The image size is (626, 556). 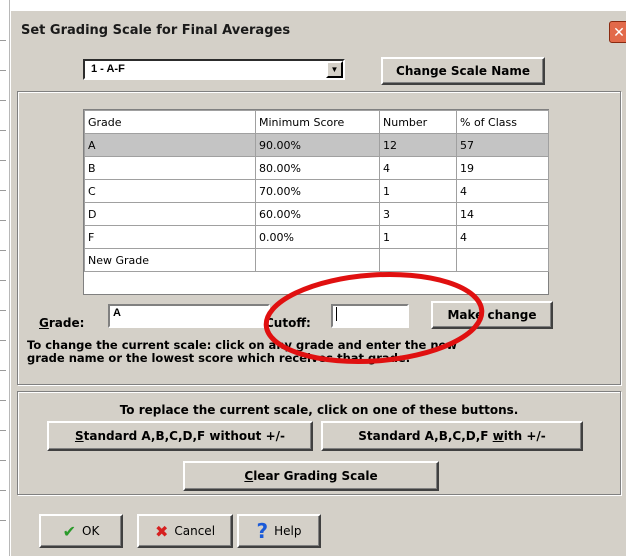 I want to click on cell-grade: A, so click(x=170, y=145).